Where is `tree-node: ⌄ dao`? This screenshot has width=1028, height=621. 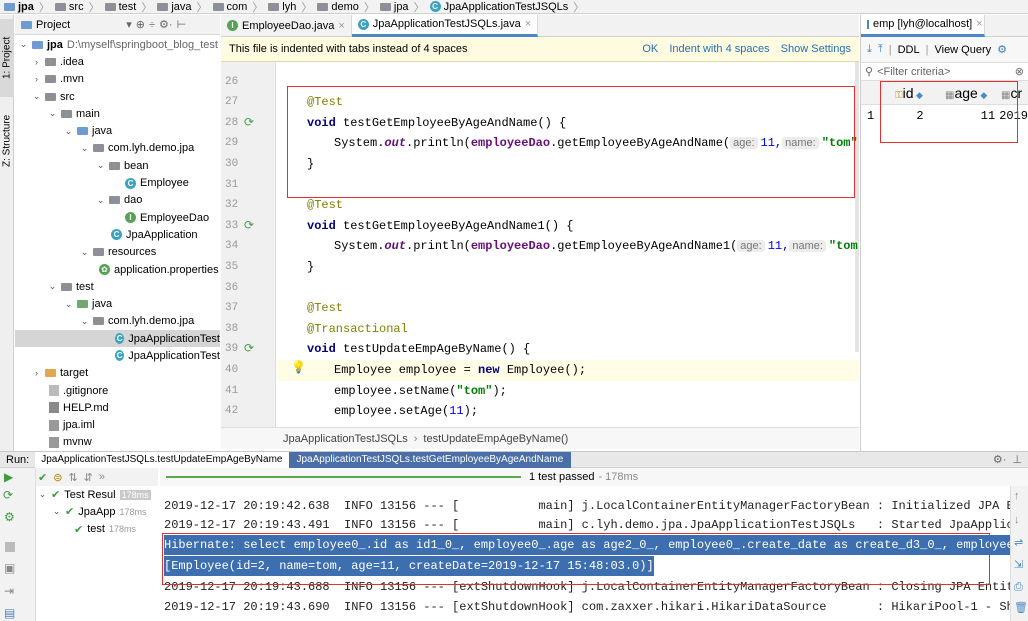
tree-node: ⌄ dao is located at coordinates (117, 200).